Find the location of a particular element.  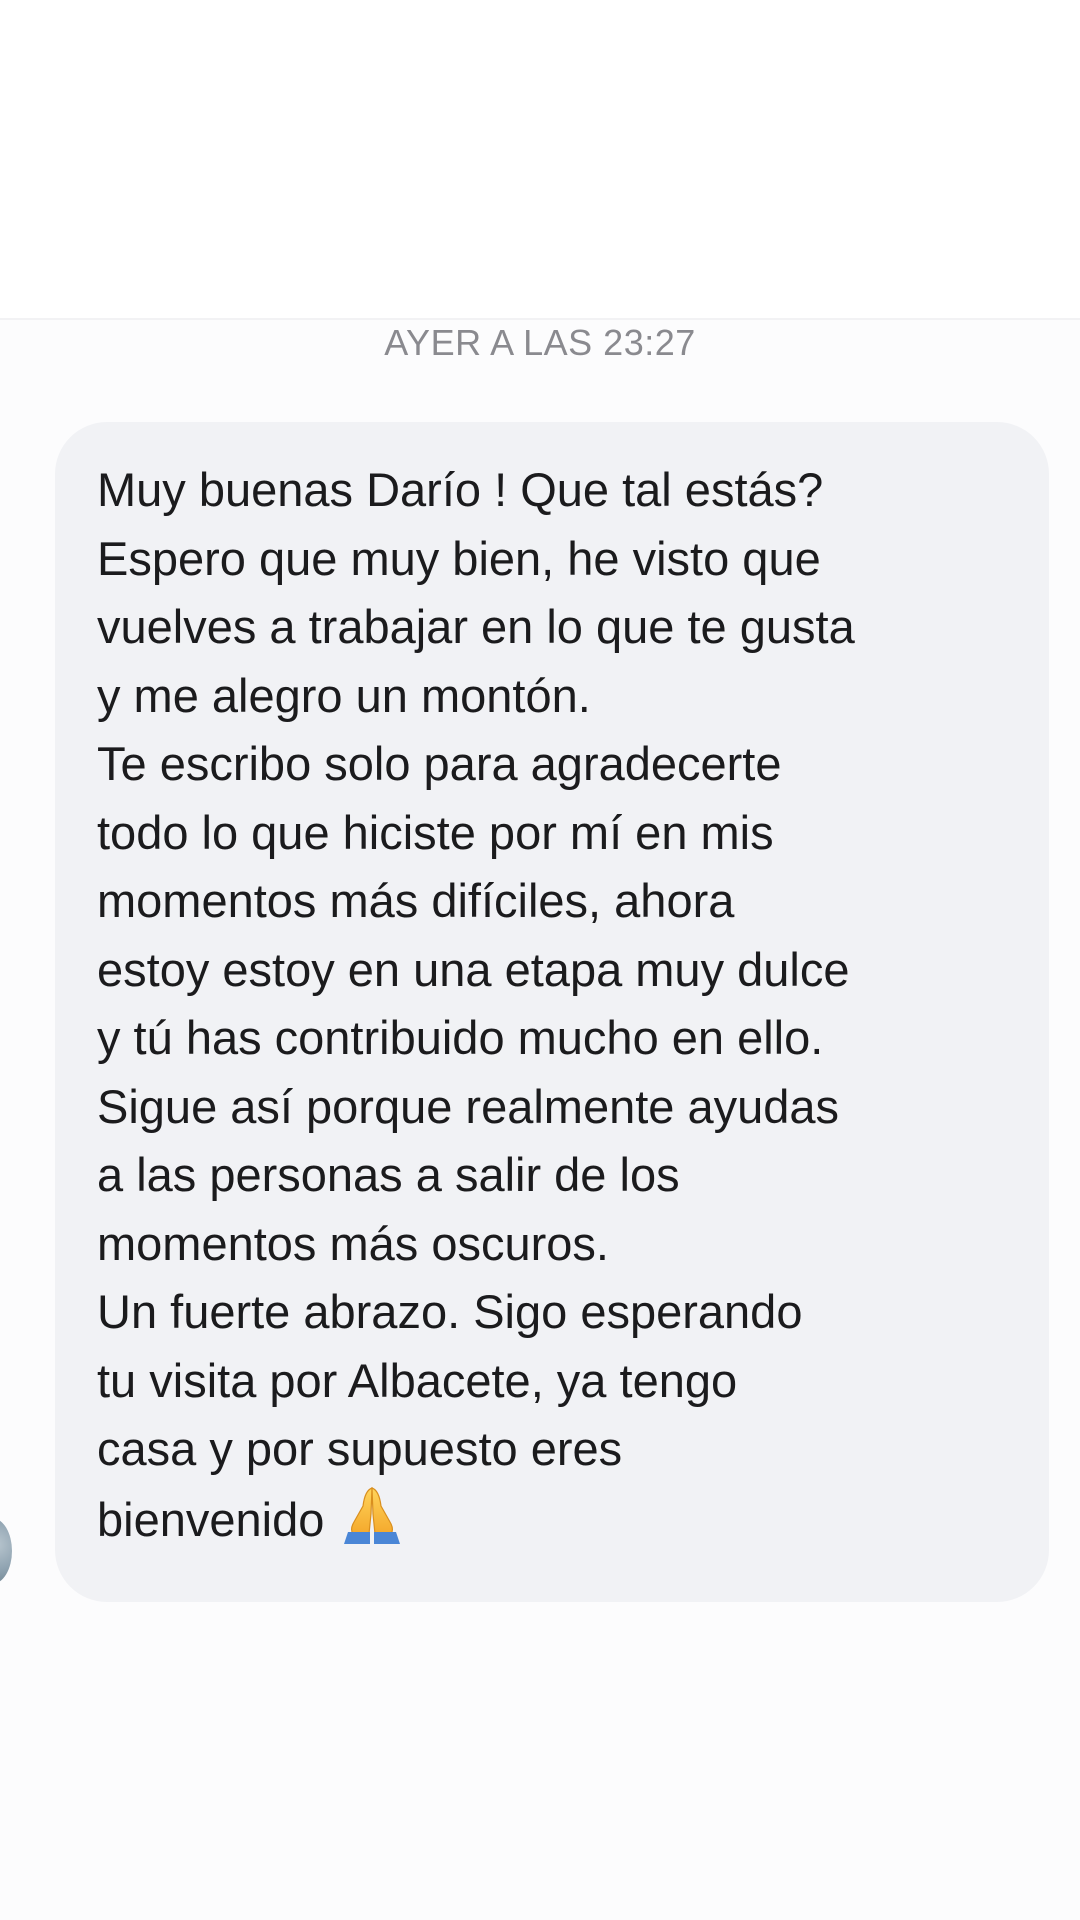

bottom-blank-area is located at coordinates (540, 1780).